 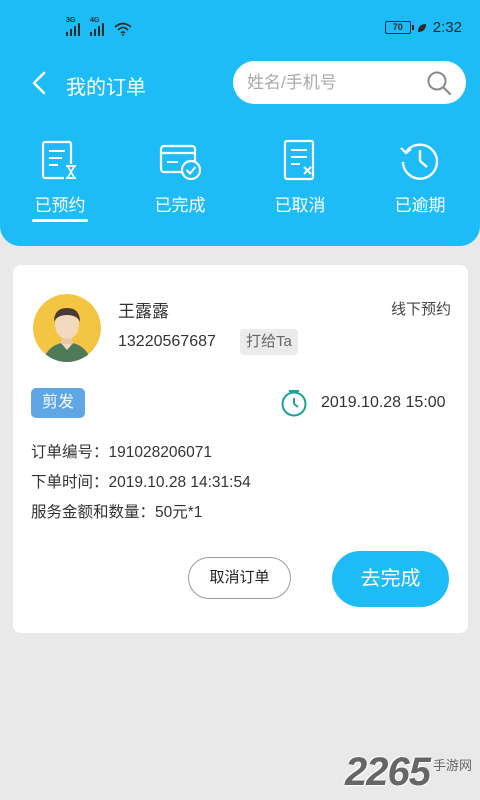 I want to click on appointment-time: 2019.10.28 15:00, so click(x=383, y=402).